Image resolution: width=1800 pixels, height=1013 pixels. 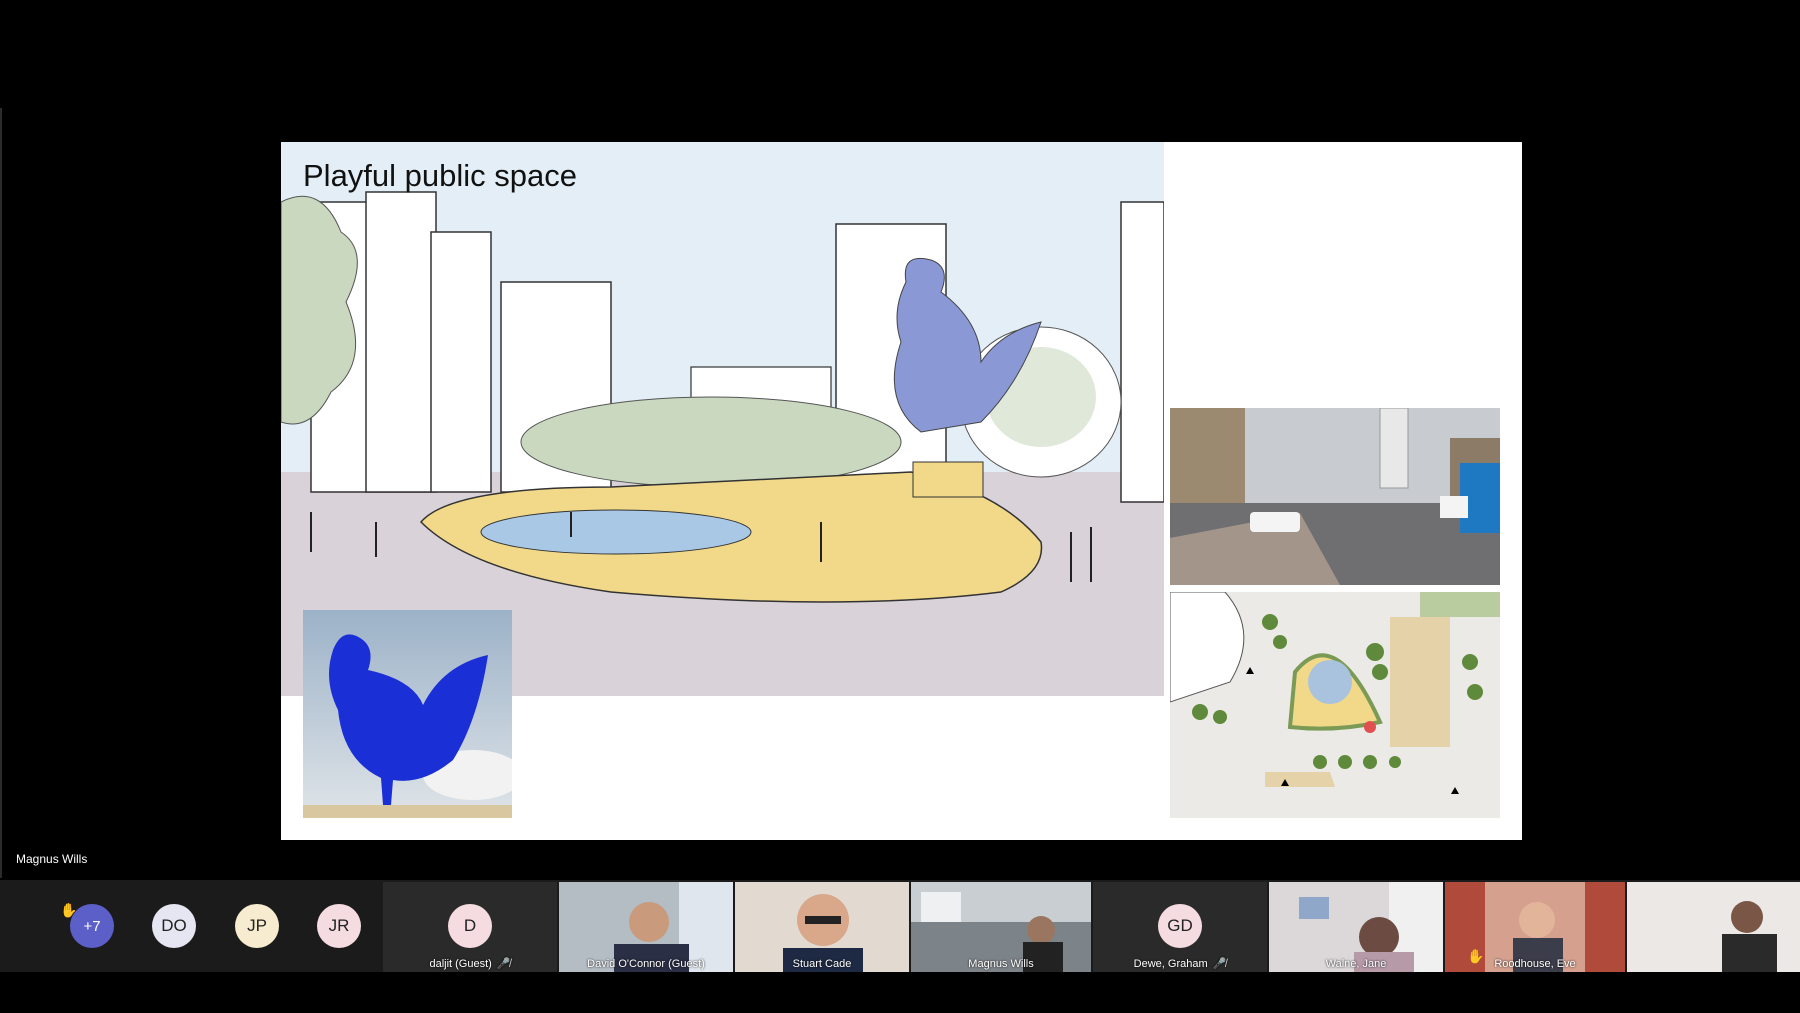 What do you see at coordinates (1001, 964) in the screenshot?
I see `participant-name: Magnus Wills` at bounding box center [1001, 964].